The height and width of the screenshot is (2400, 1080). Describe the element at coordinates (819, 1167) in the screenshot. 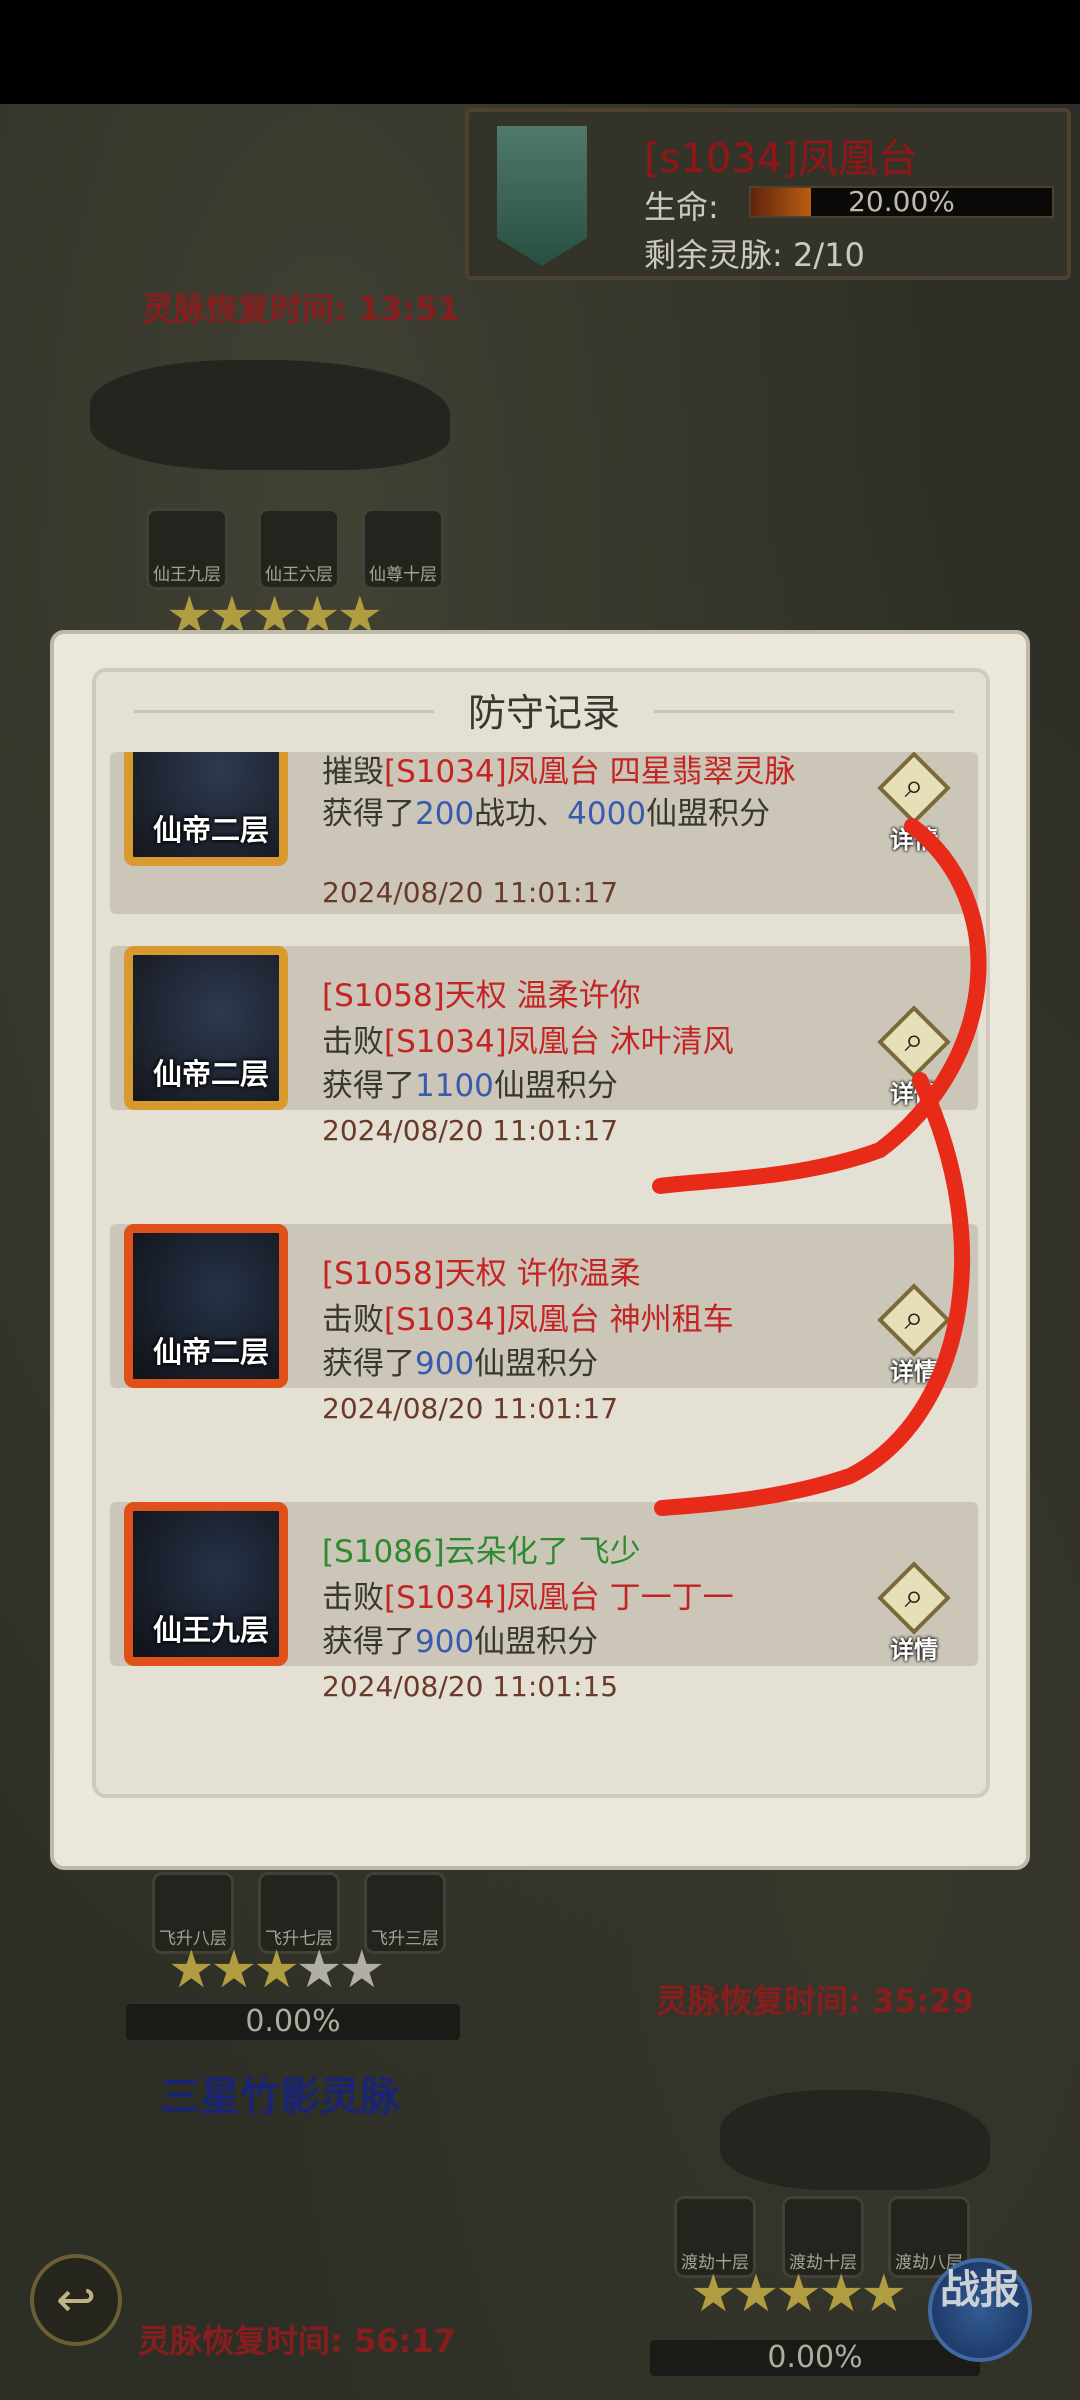

I see `red-annotation-stroke` at that location.